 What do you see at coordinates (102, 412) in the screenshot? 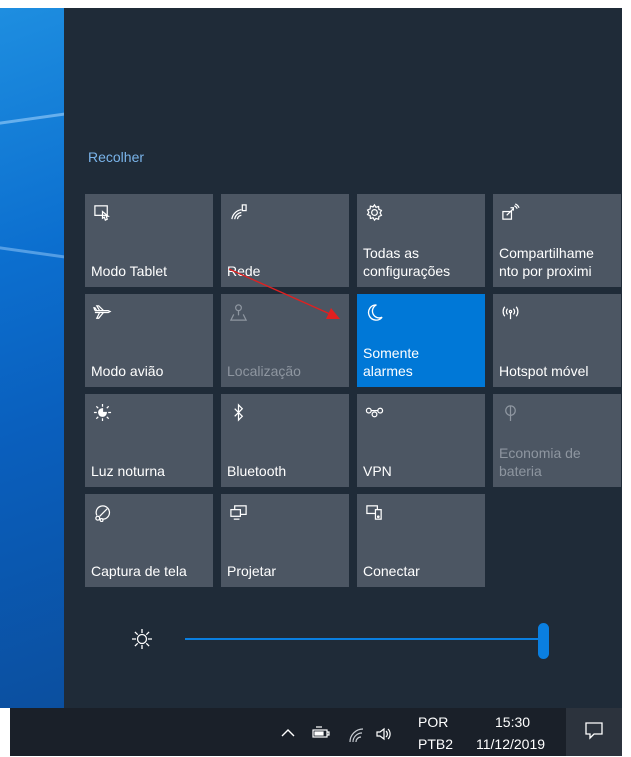
I see `night-light-icon` at bounding box center [102, 412].